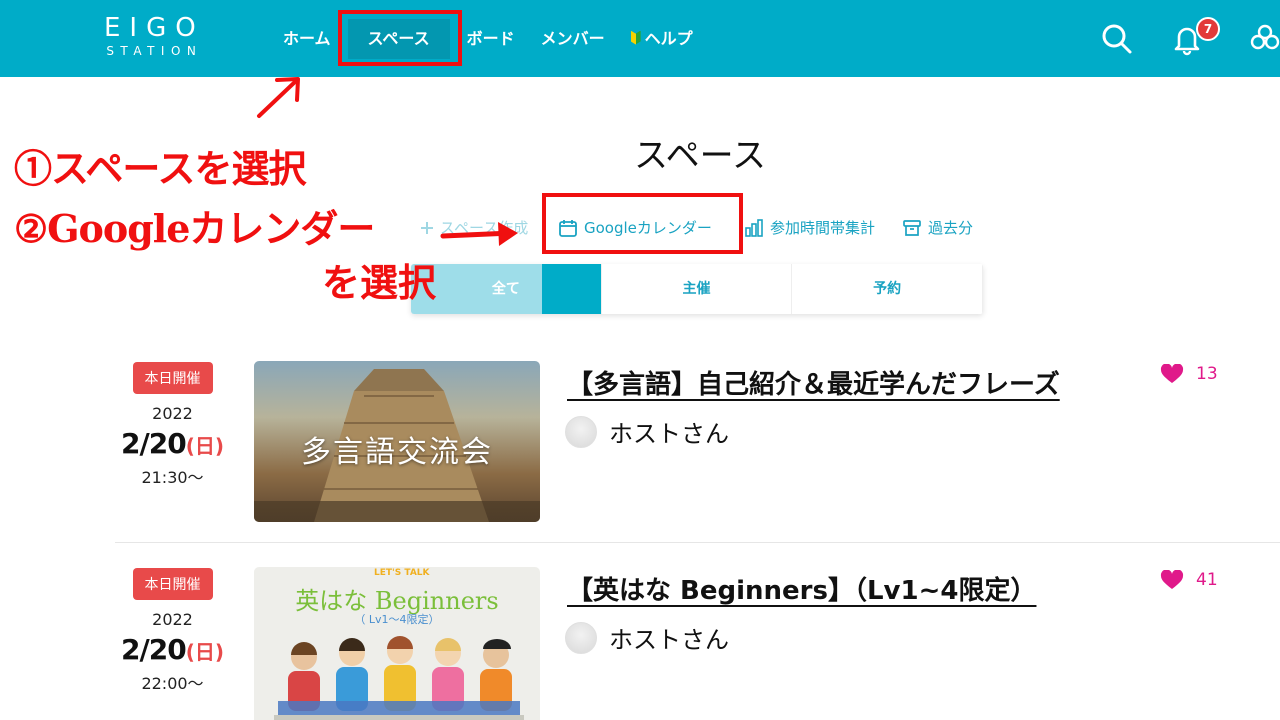 Image resolution: width=1280 pixels, height=720 pixels. What do you see at coordinates (160, 168) in the screenshot?
I see `annotation-step-1: ①スペースを選択` at bounding box center [160, 168].